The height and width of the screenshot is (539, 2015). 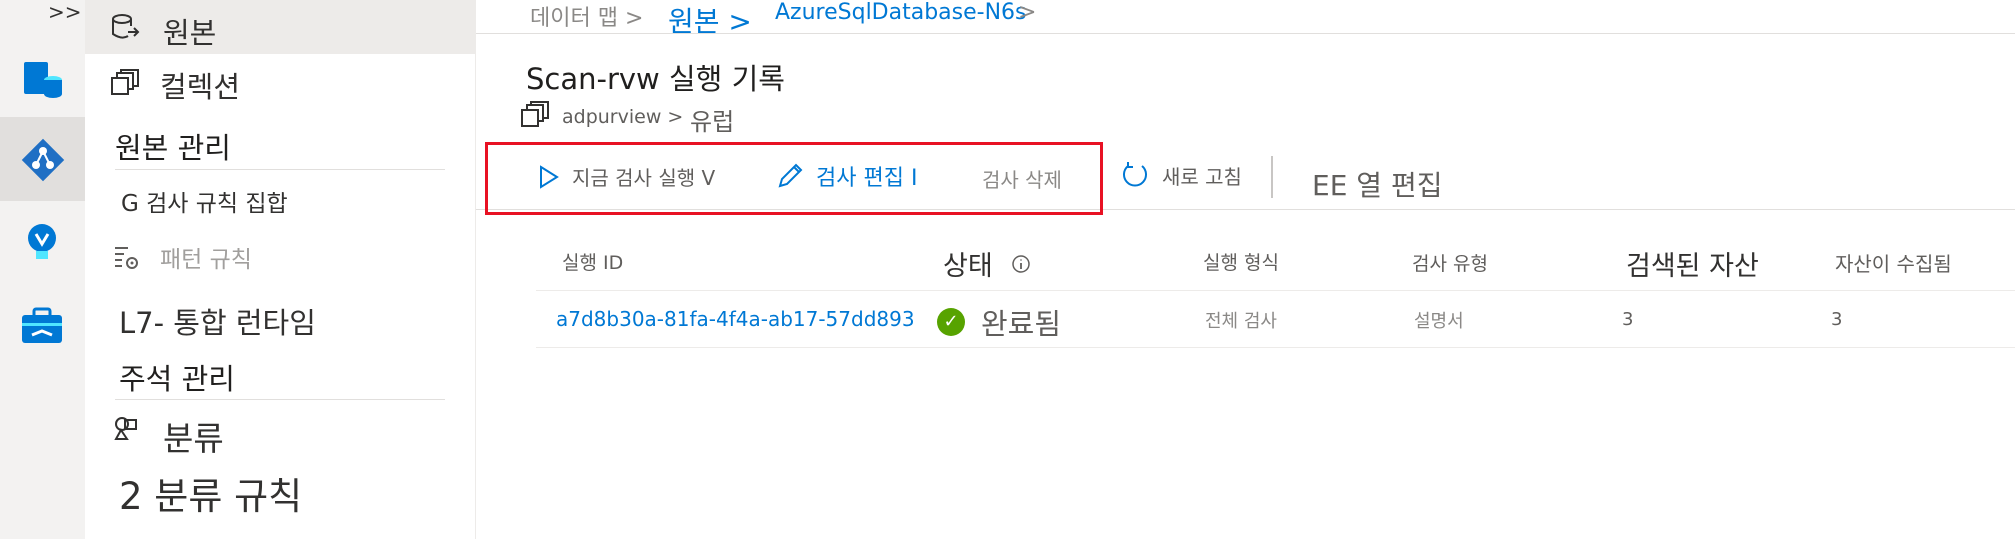 I want to click on icon-rail: >>, so click(x=42, y=269).